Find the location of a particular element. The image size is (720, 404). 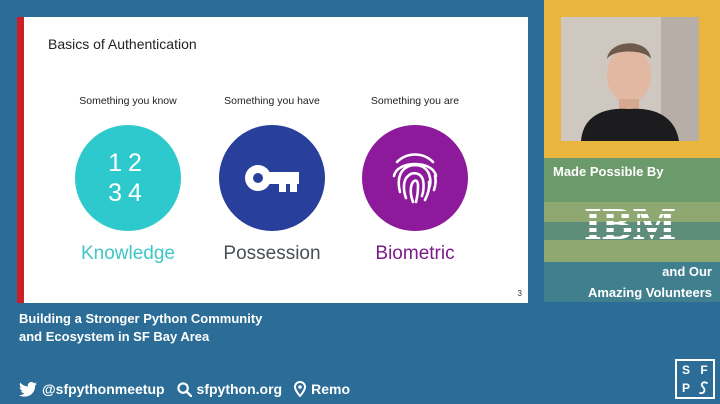

factor-biometric: Something you are Biometric is located at coordinates (415, 179).